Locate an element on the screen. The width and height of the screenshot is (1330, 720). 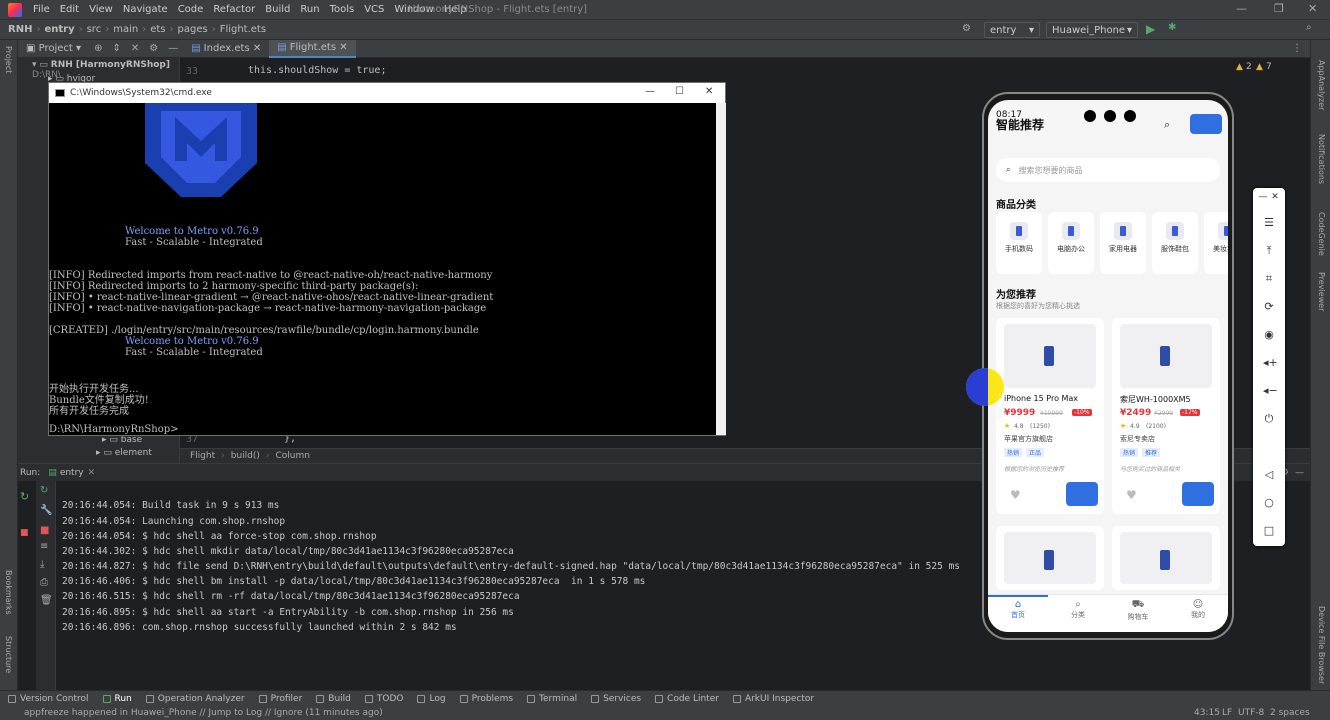
emu-home-icon: ○ is located at coordinates (1269, 502).